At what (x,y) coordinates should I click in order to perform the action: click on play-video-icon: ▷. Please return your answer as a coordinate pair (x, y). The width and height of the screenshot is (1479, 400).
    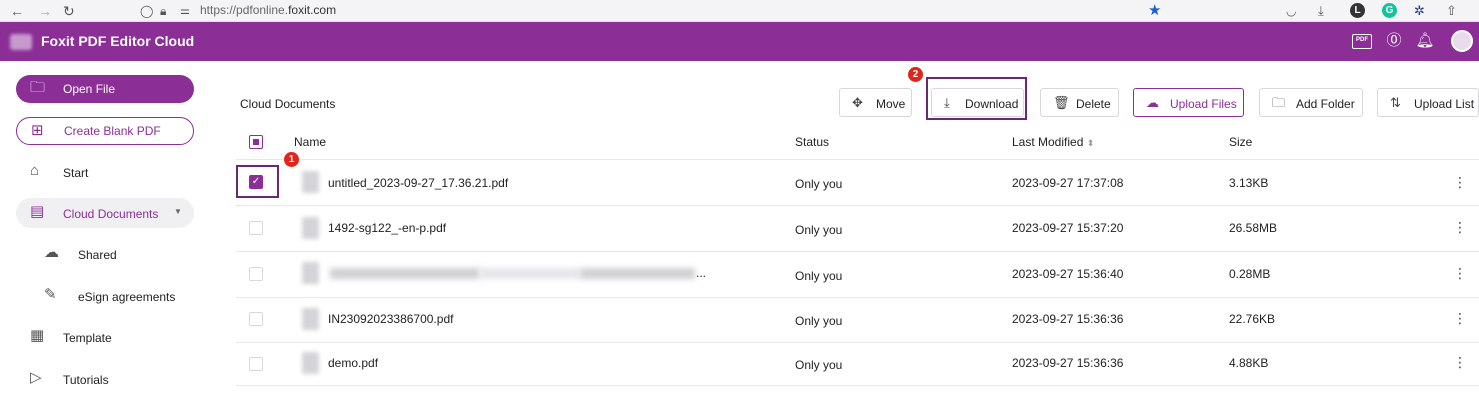
    Looking at the image, I should click on (36, 377).